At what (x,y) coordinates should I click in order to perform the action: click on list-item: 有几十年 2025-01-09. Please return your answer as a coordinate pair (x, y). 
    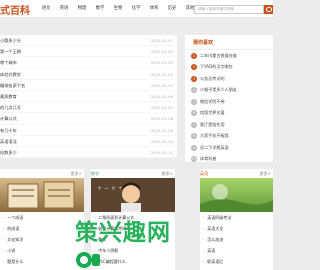
    Looking at the image, I should click on (88, 130).